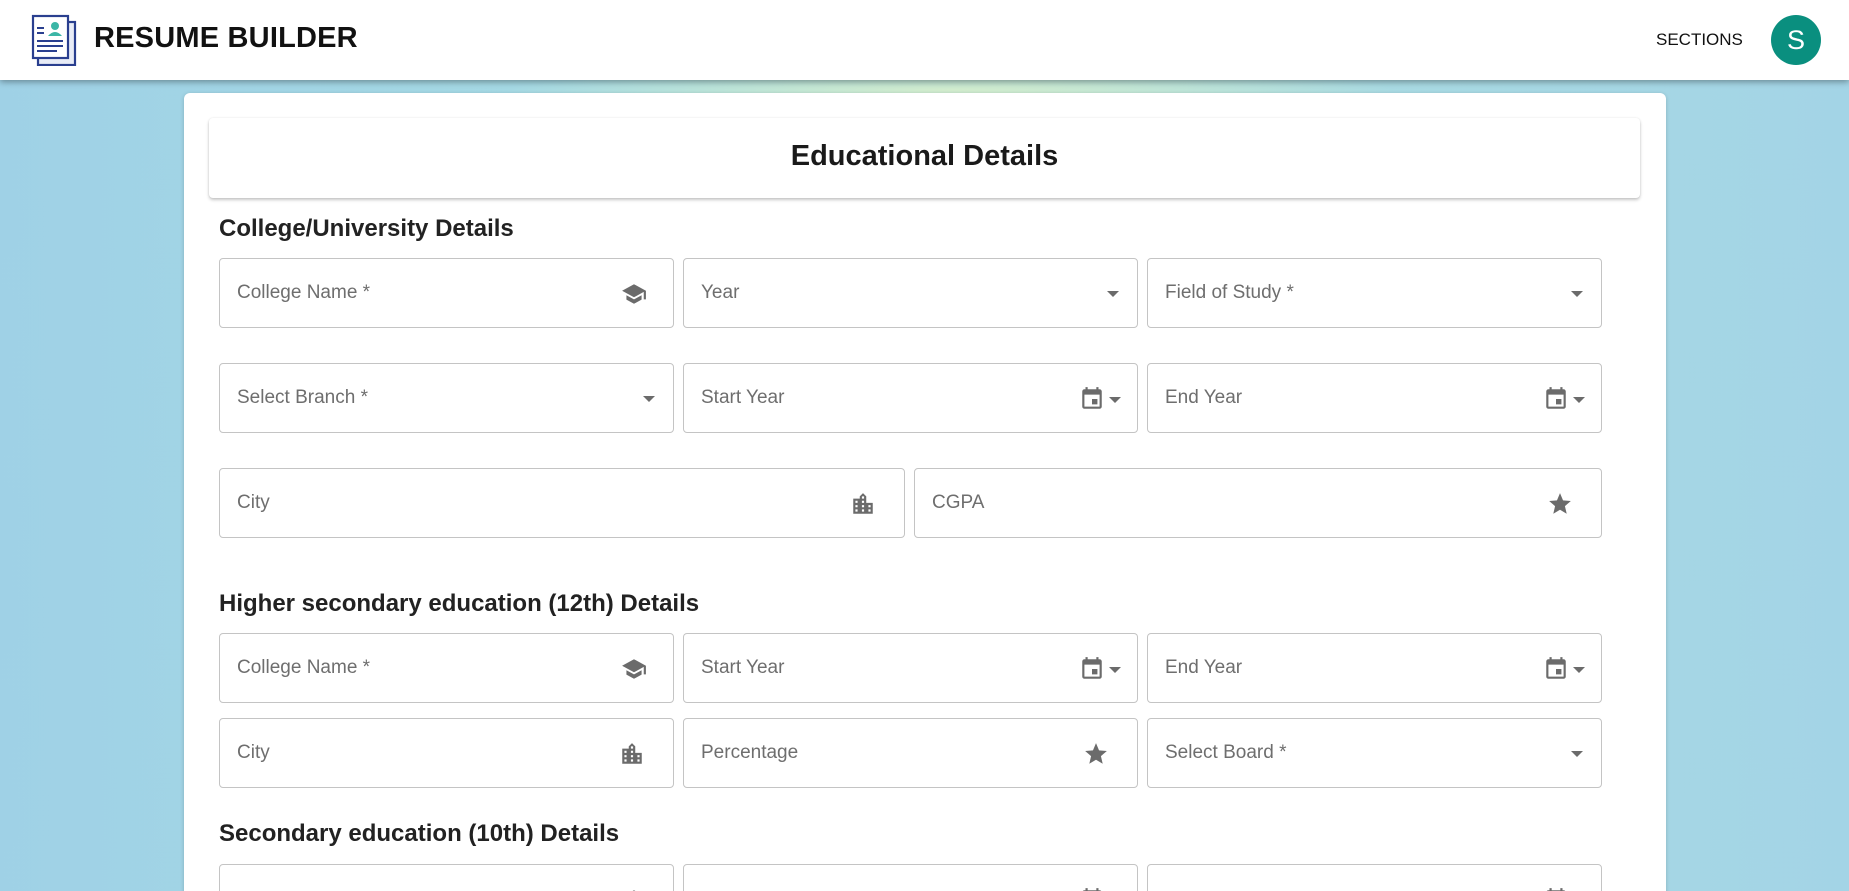 This screenshot has width=1849, height=891. What do you see at coordinates (910, 398) in the screenshot?
I see `college-start-year-picker: Start Year` at bounding box center [910, 398].